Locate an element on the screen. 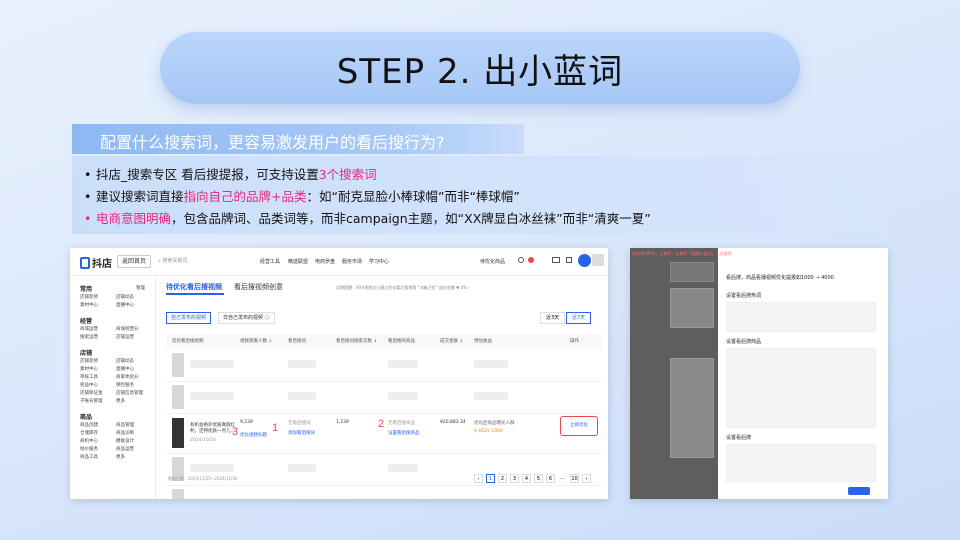  sidebar-item: 权益中心 is located at coordinates (89, 385).